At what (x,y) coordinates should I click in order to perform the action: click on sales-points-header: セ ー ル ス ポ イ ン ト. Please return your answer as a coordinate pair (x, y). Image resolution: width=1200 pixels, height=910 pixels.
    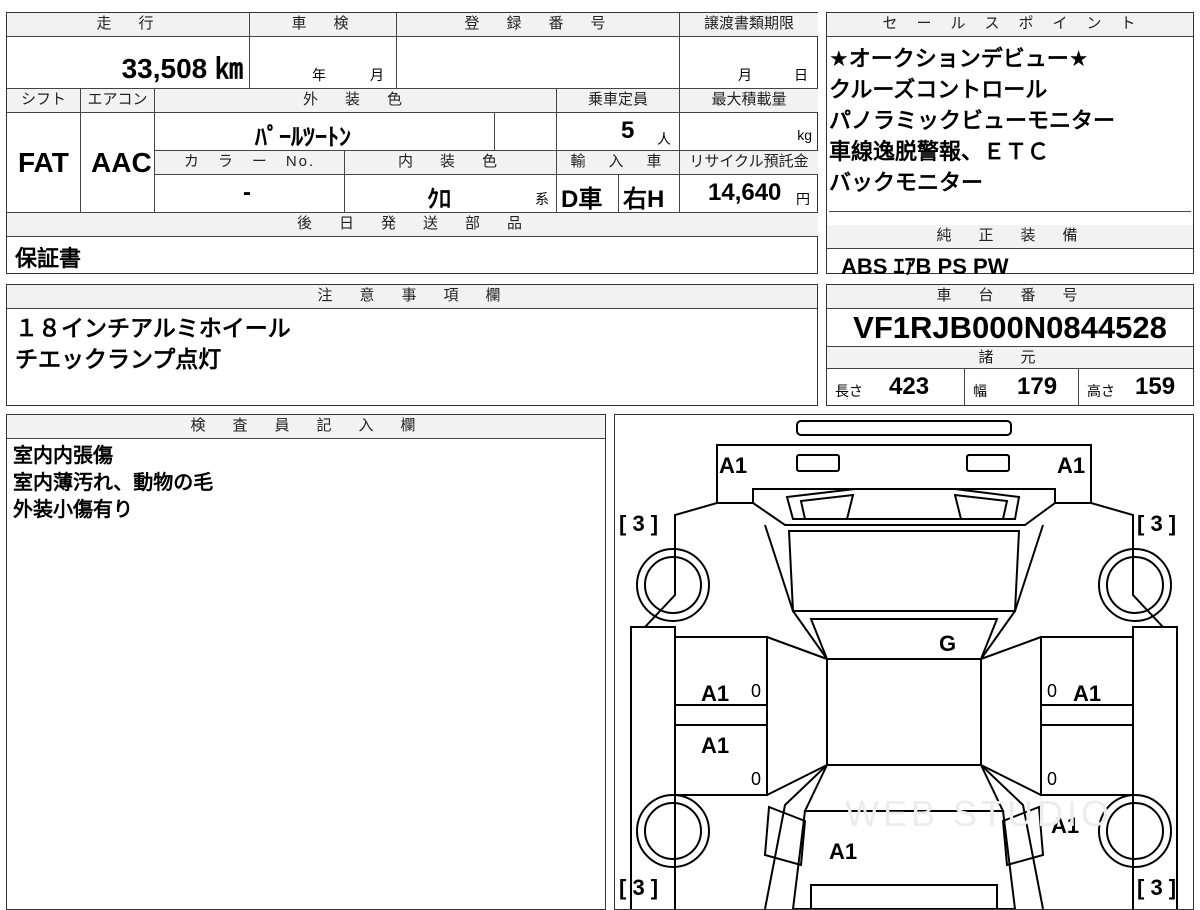
    Looking at the image, I should click on (1010, 25).